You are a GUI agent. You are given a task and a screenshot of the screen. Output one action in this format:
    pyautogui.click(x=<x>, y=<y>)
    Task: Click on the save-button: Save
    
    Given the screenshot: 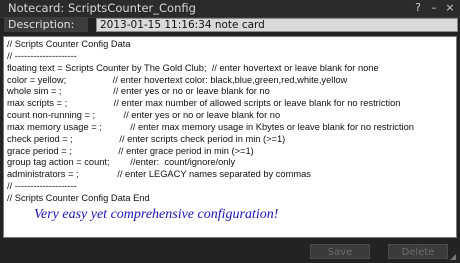 What is the action you would take?
    pyautogui.click(x=340, y=251)
    